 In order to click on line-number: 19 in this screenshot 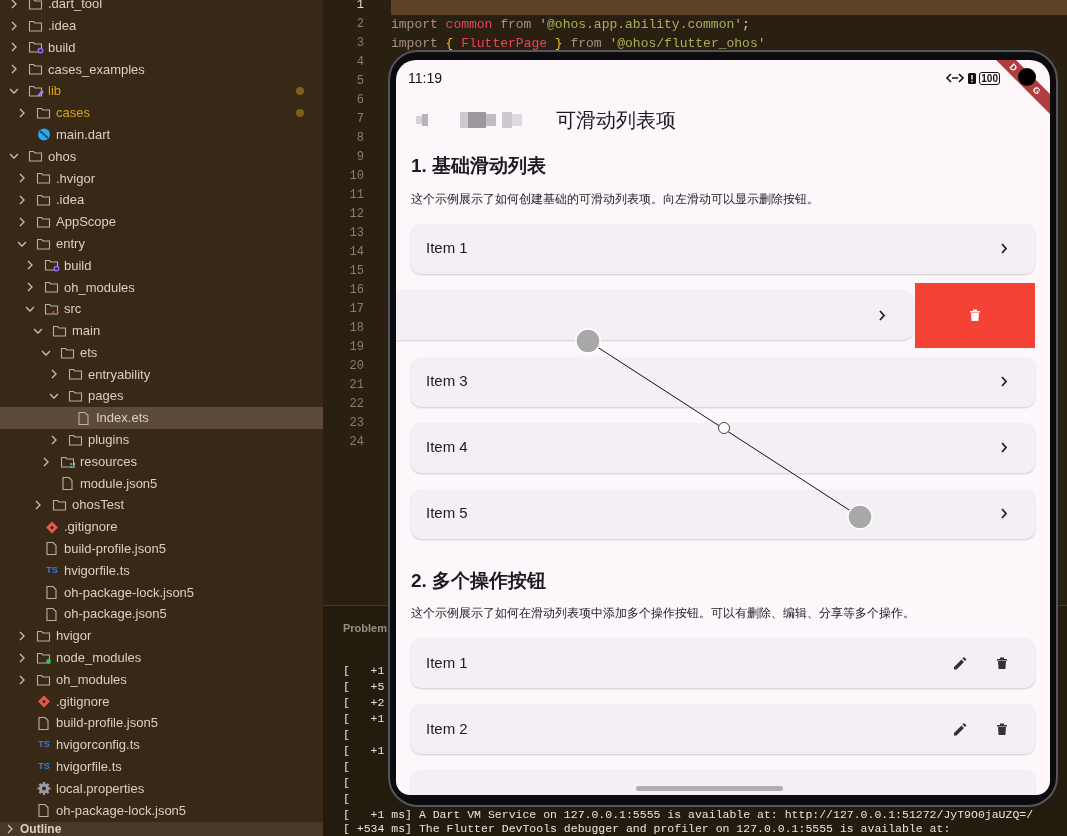, I will do `click(356, 347)`.